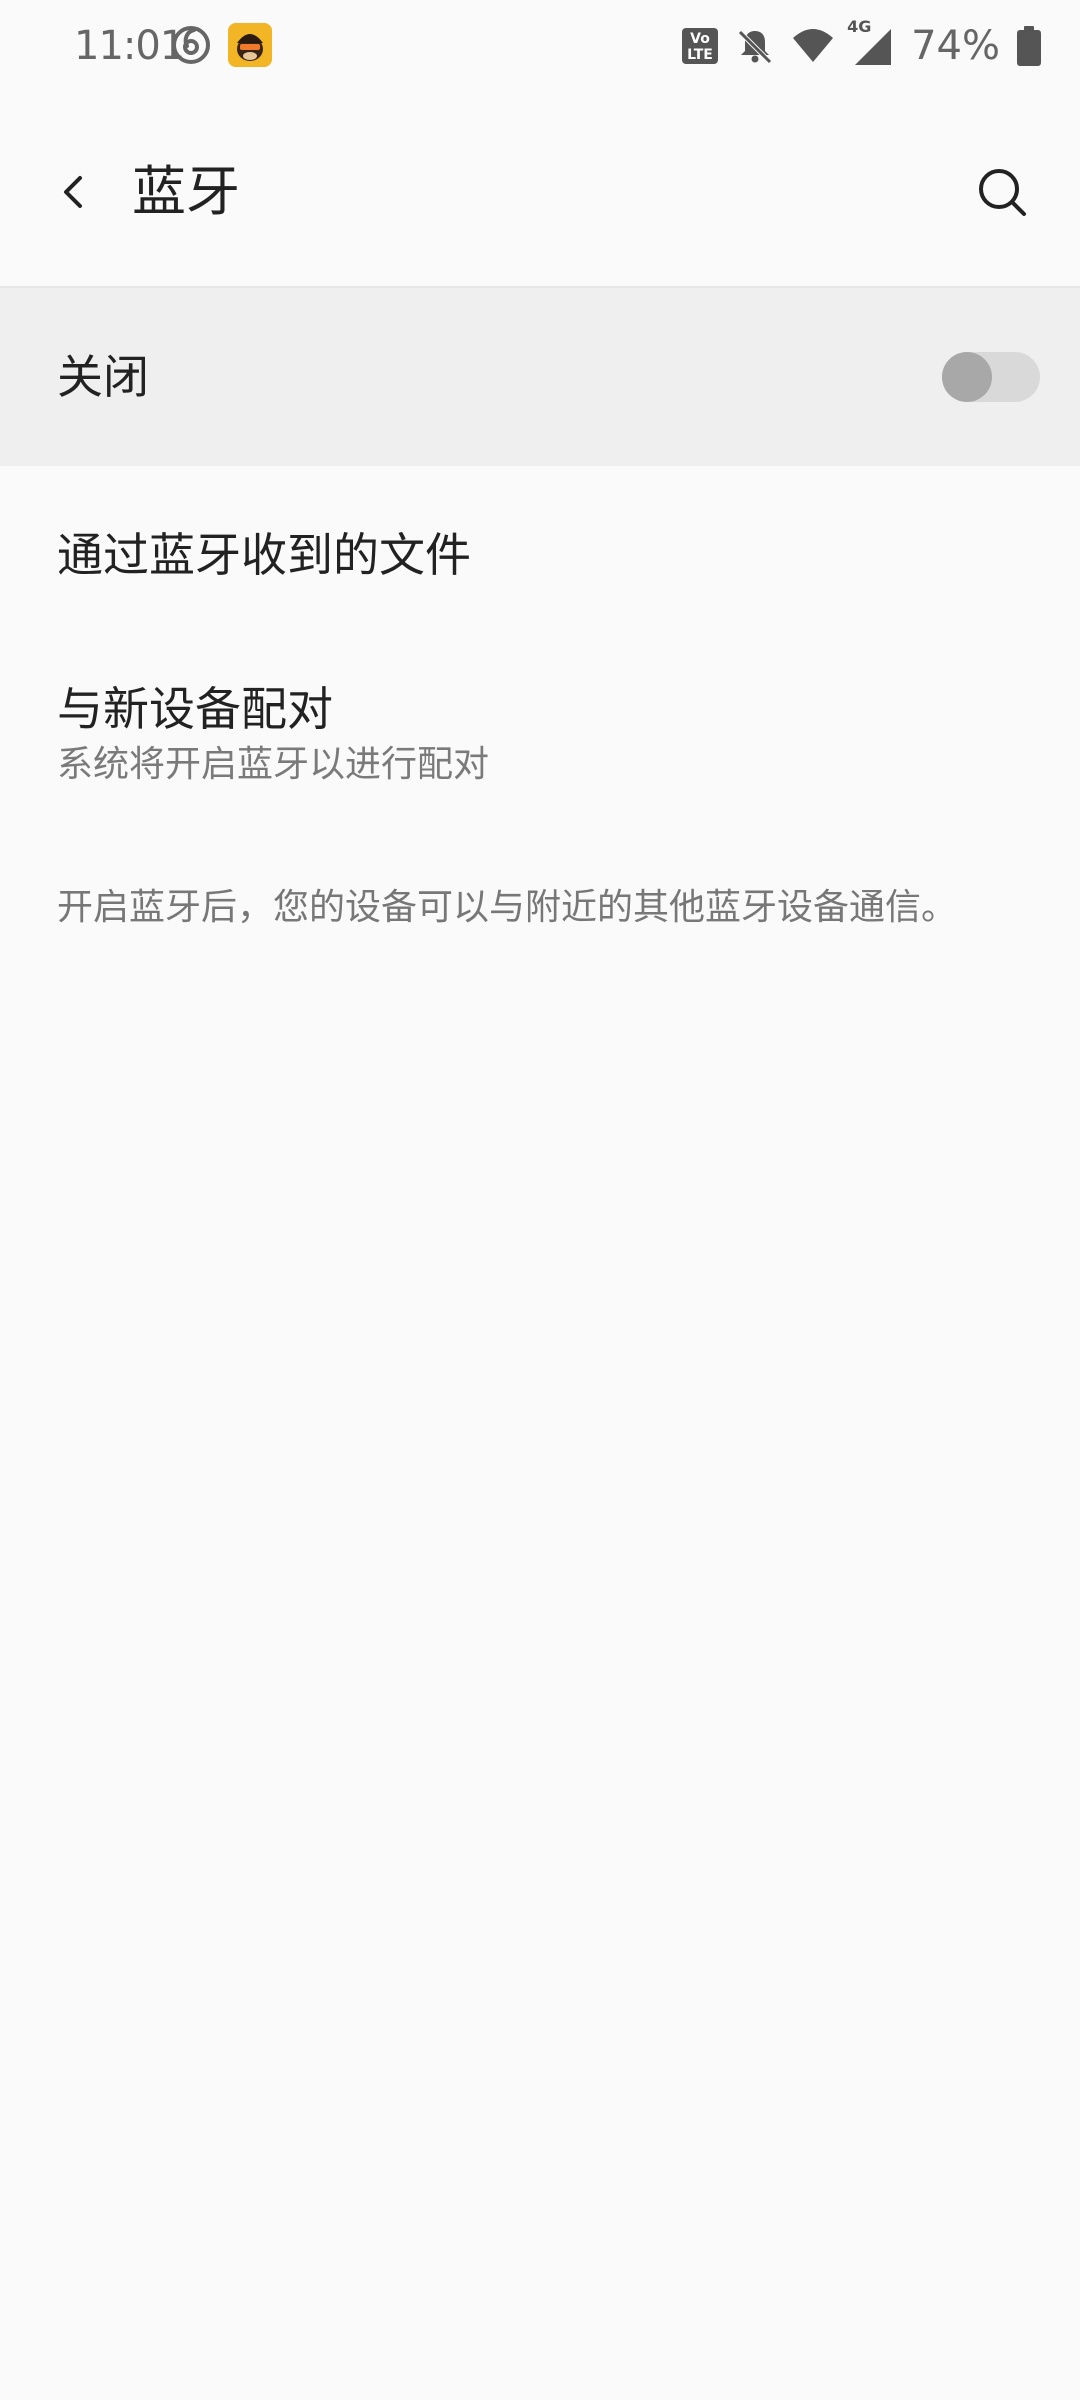 The width and height of the screenshot is (1080, 2400). What do you see at coordinates (1029, 46) in the screenshot?
I see `battery-icon` at bounding box center [1029, 46].